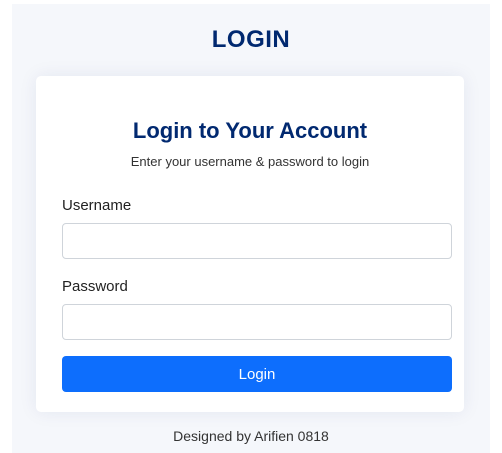 The width and height of the screenshot is (502, 453). Describe the element at coordinates (95, 286) in the screenshot. I see `password-label: Password` at that location.